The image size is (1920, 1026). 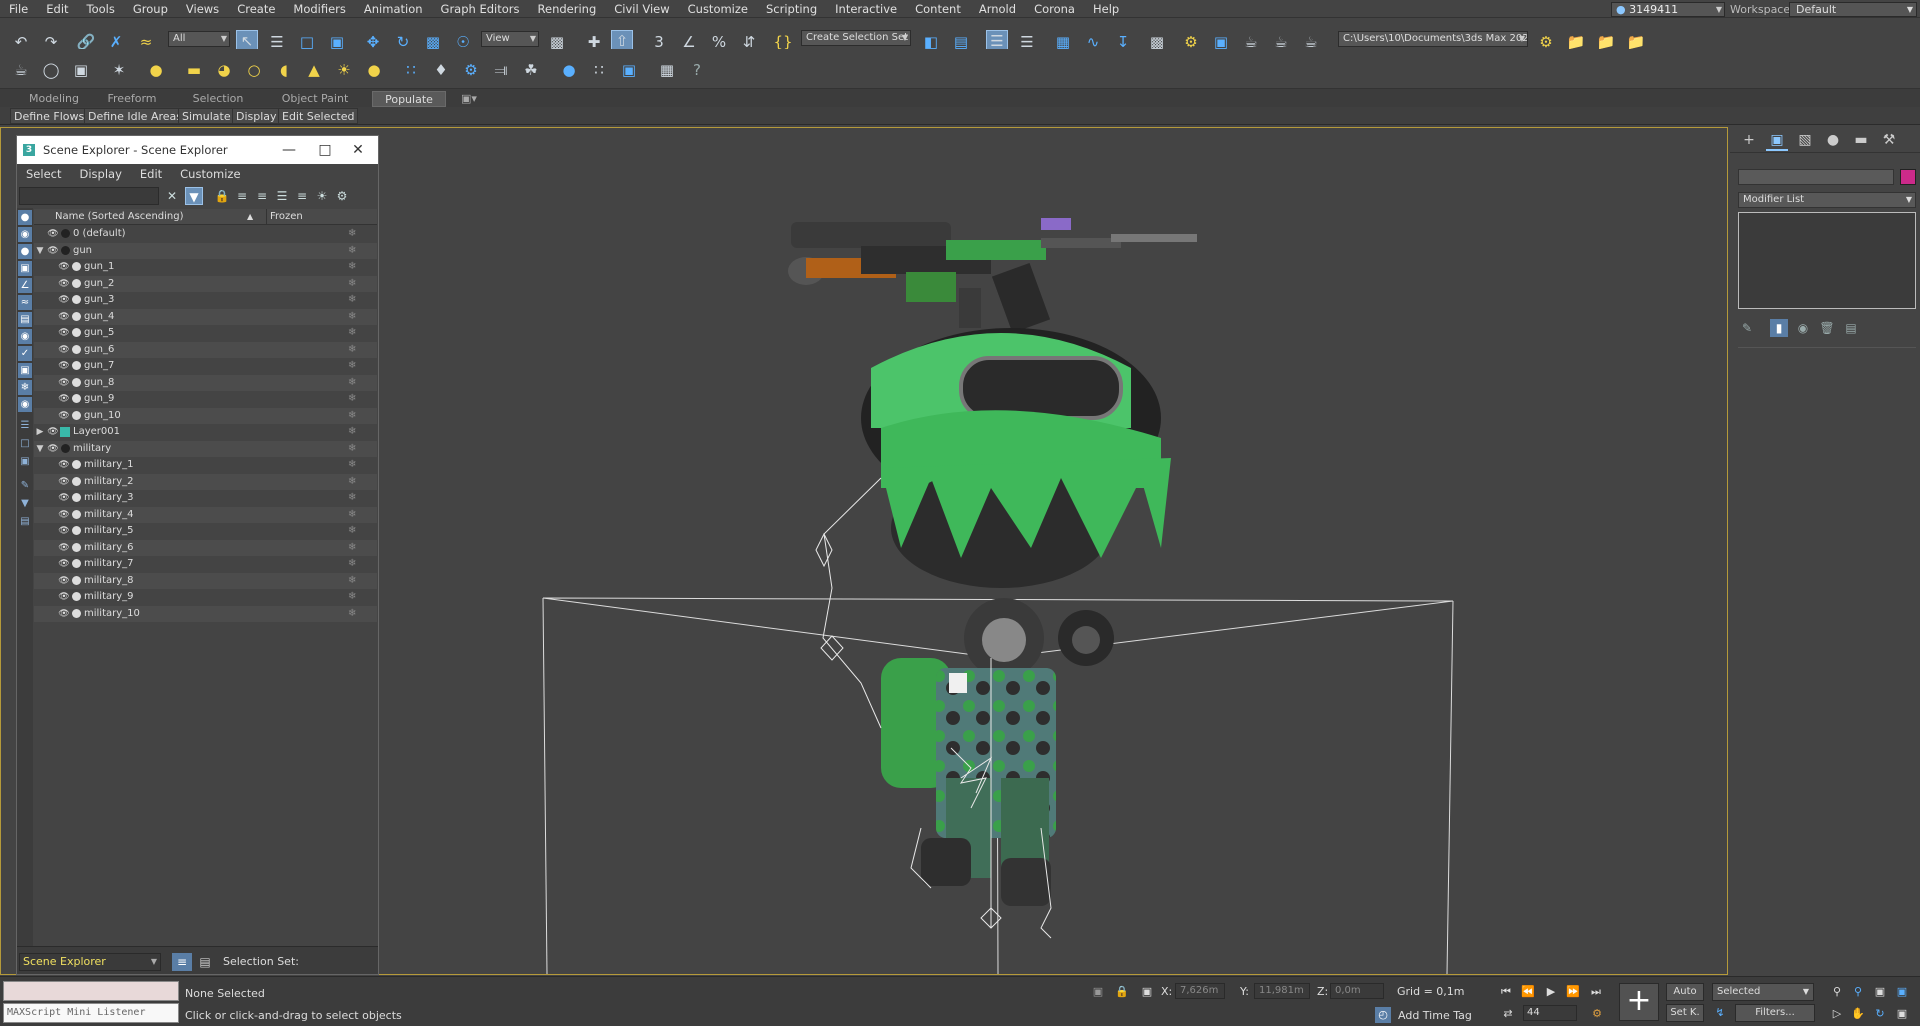 What do you see at coordinates (1861, 140) in the screenshot?
I see `display-tab-icon: ▬` at bounding box center [1861, 140].